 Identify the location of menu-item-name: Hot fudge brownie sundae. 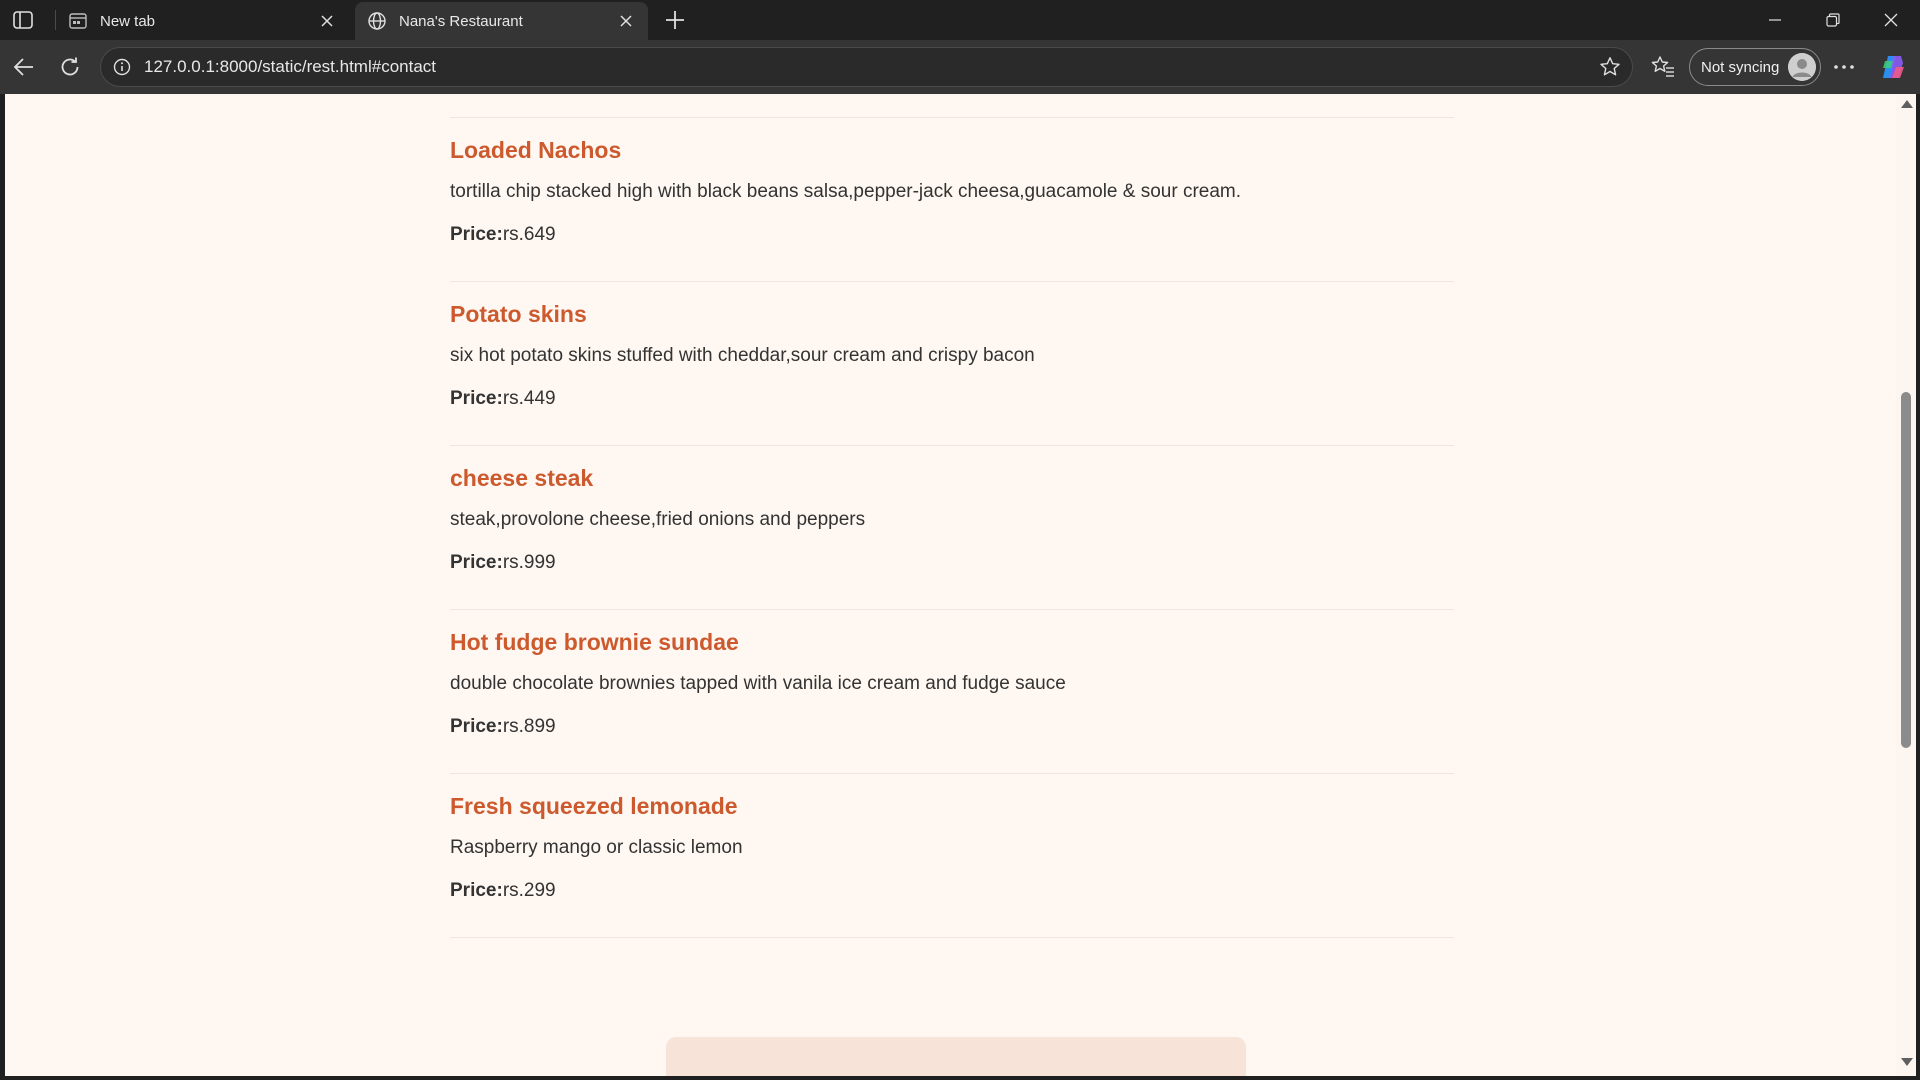
(594, 642).